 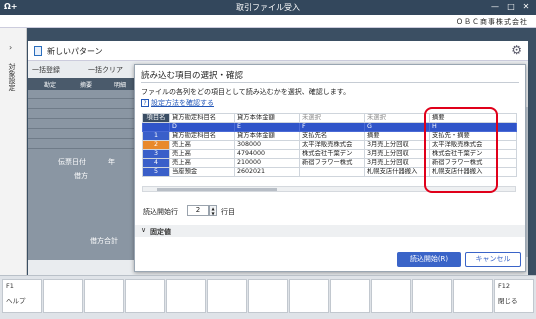 I want to click on year-label: 年, so click(x=111, y=162).